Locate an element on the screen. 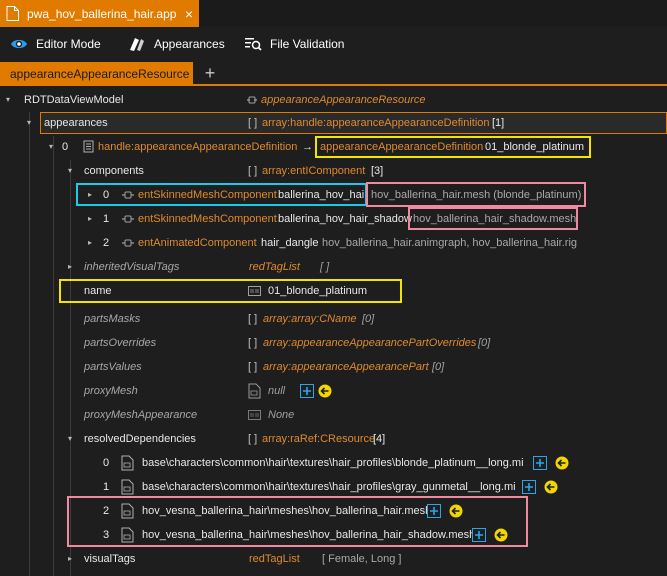  appearances-icon is located at coordinates (137, 44).